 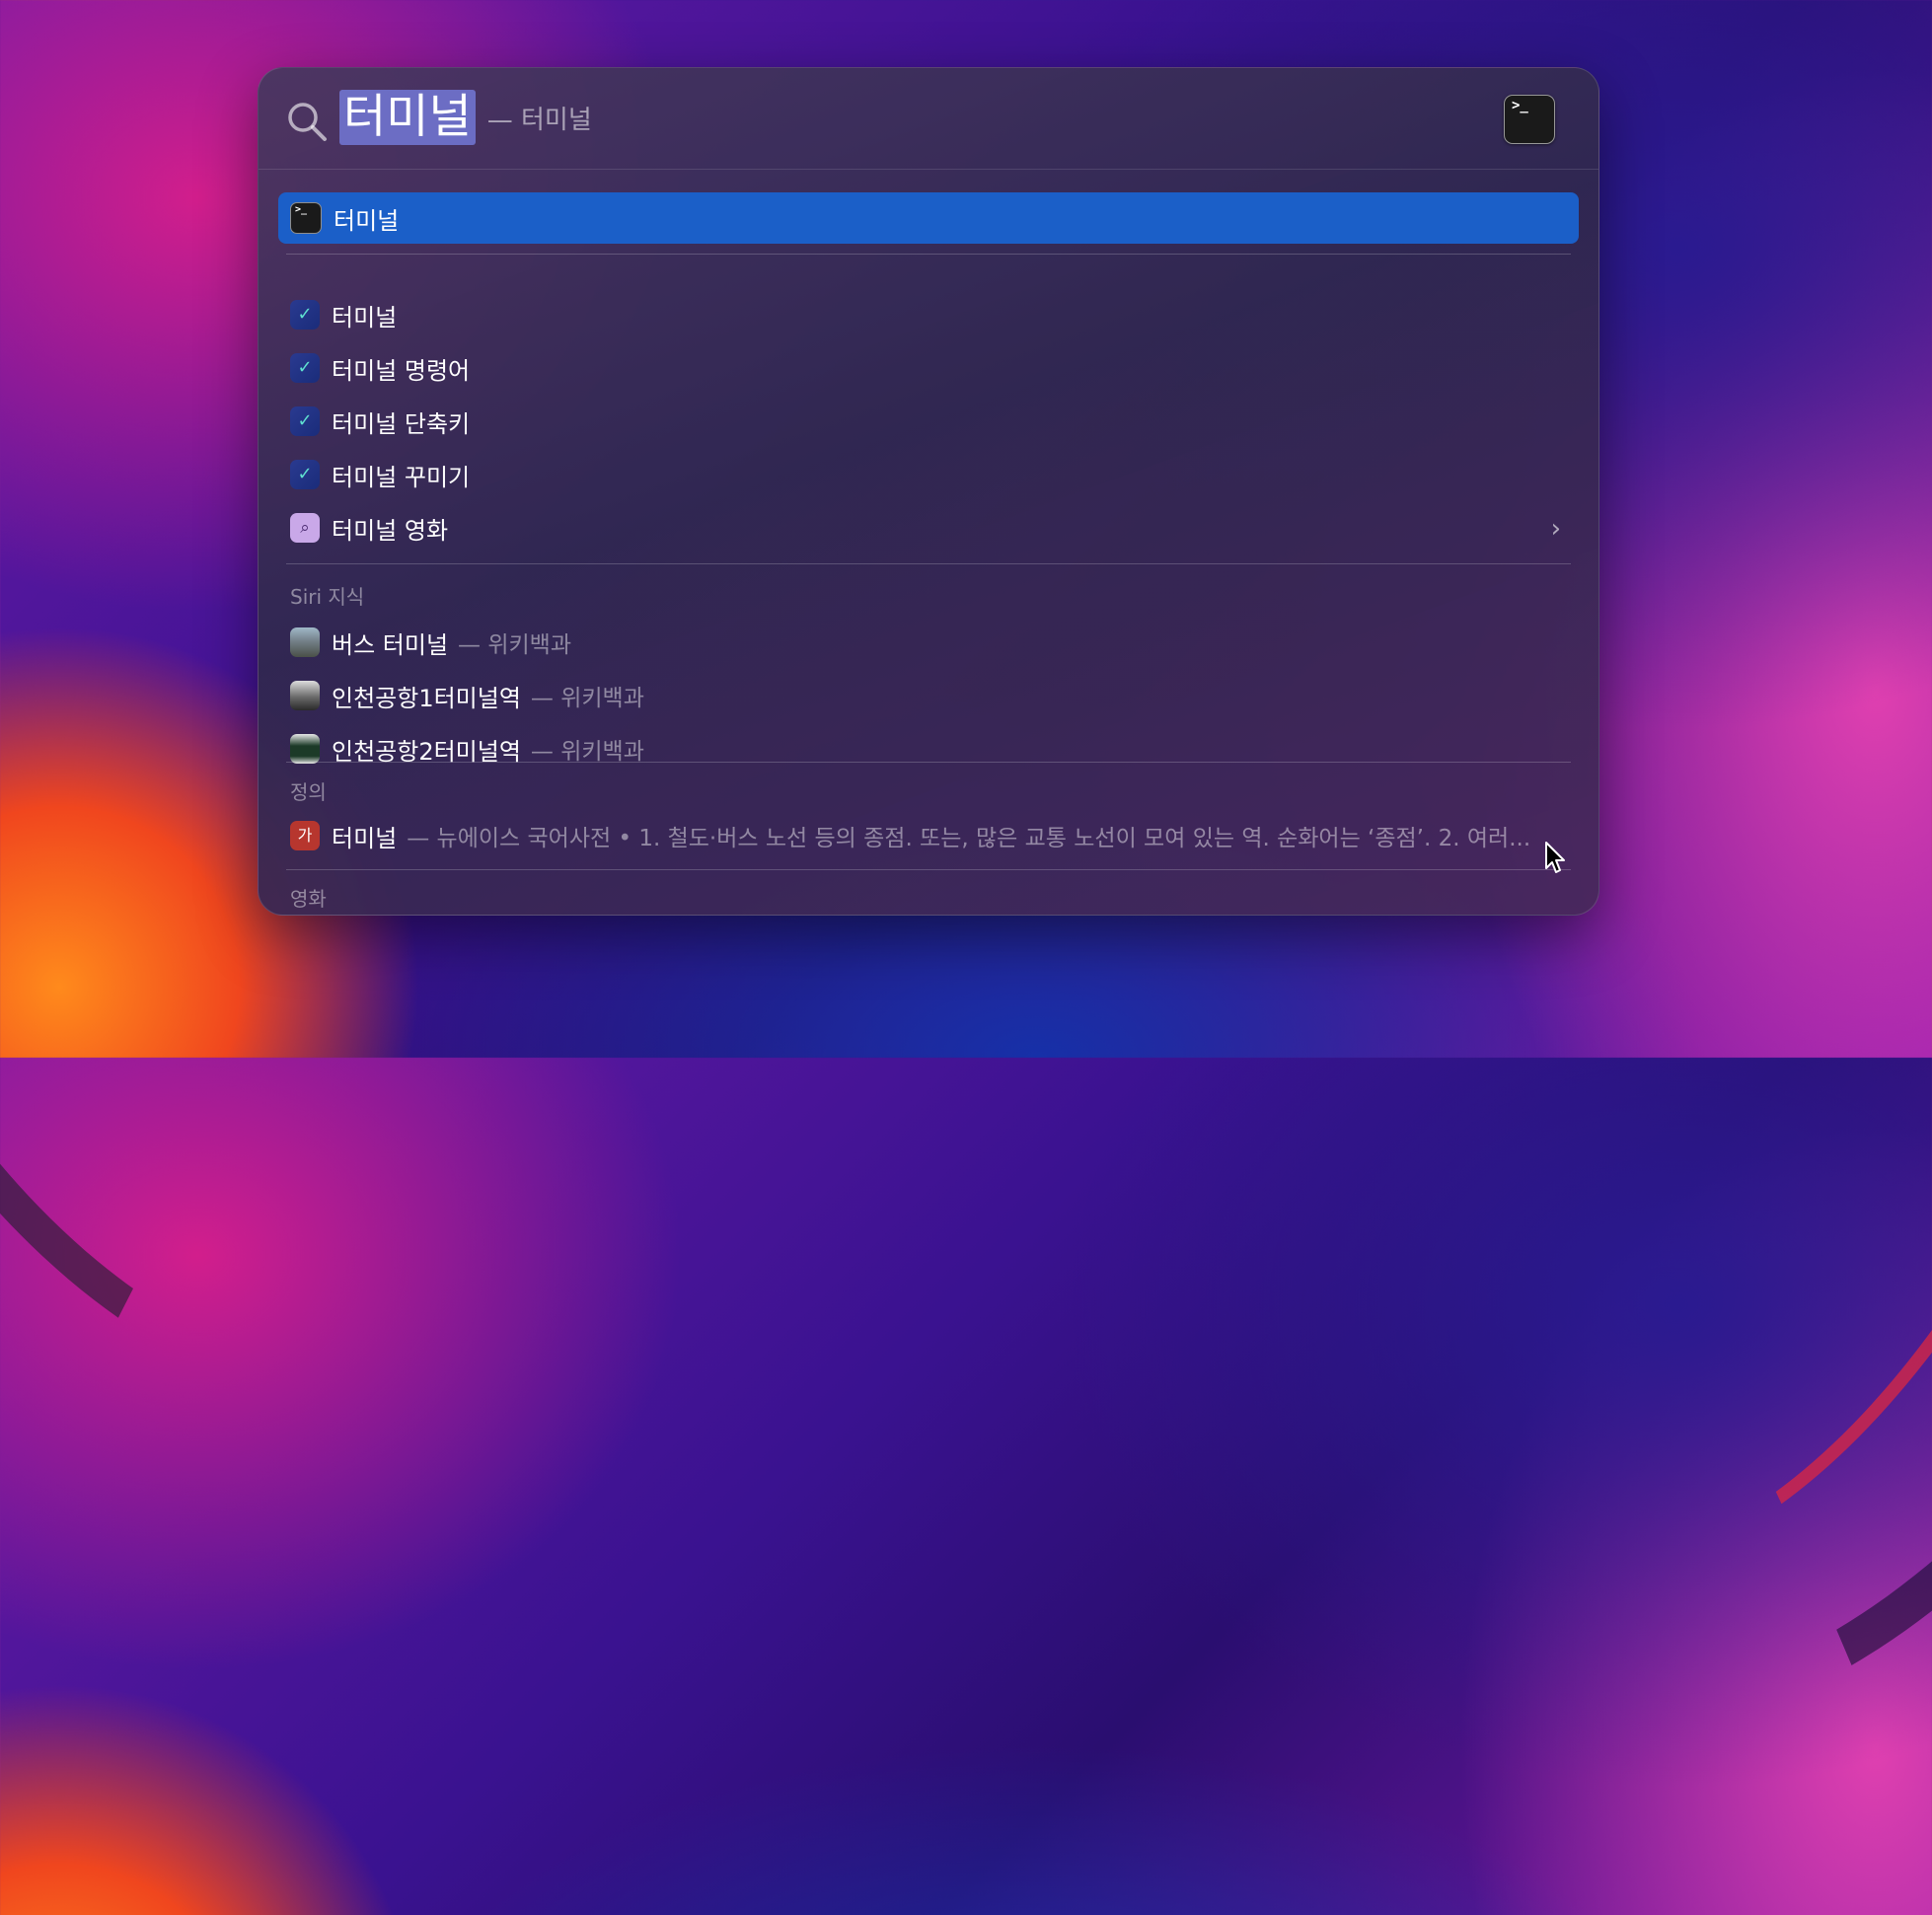 What do you see at coordinates (390, 644) in the screenshot?
I see `knowledge-title: 버스 터미널` at bounding box center [390, 644].